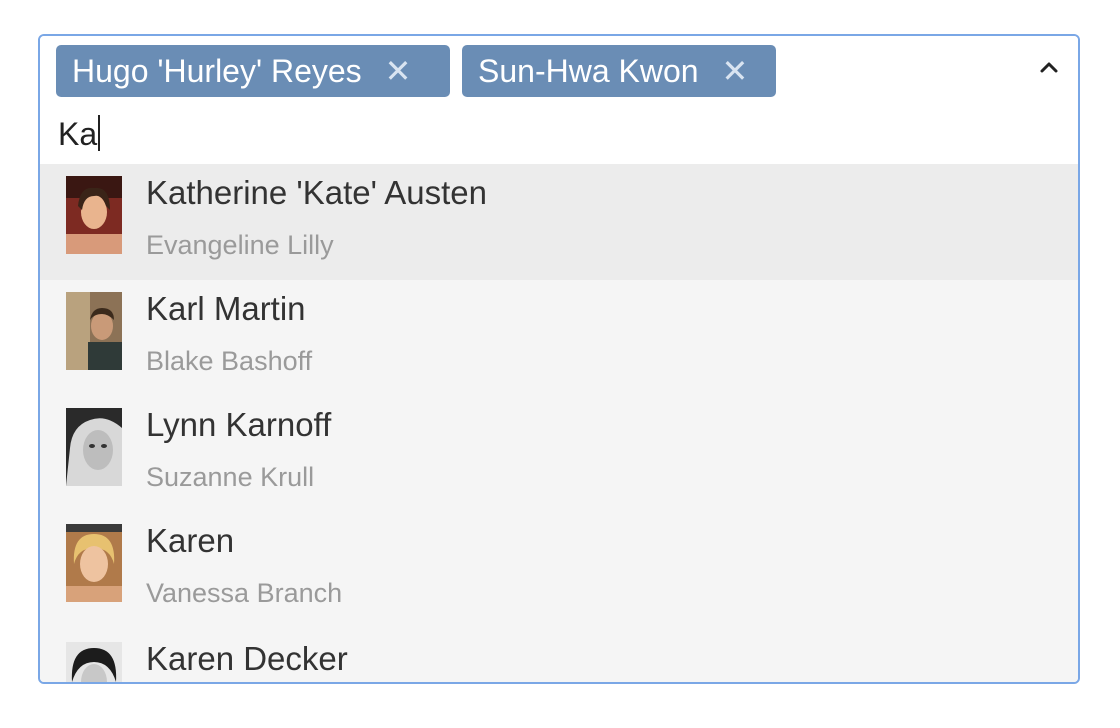 Image resolution: width=1120 pixels, height=728 pixels. I want to click on chevron-up-icon, so click(1049, 67).